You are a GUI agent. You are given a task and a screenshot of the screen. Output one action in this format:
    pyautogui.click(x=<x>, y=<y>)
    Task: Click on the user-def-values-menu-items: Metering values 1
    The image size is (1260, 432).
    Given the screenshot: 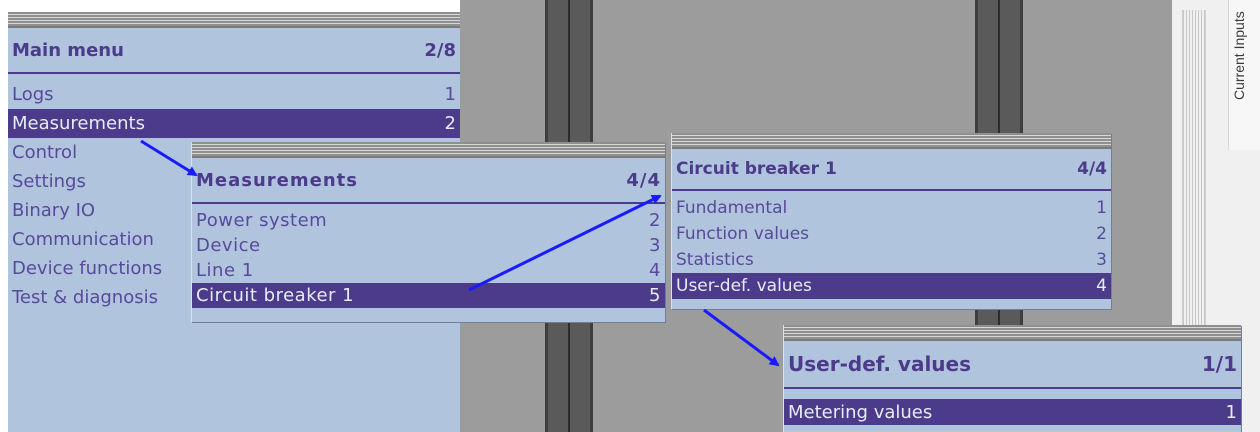 What is the action you would take?
    pyautogui.click(x=1012, y=407)
    